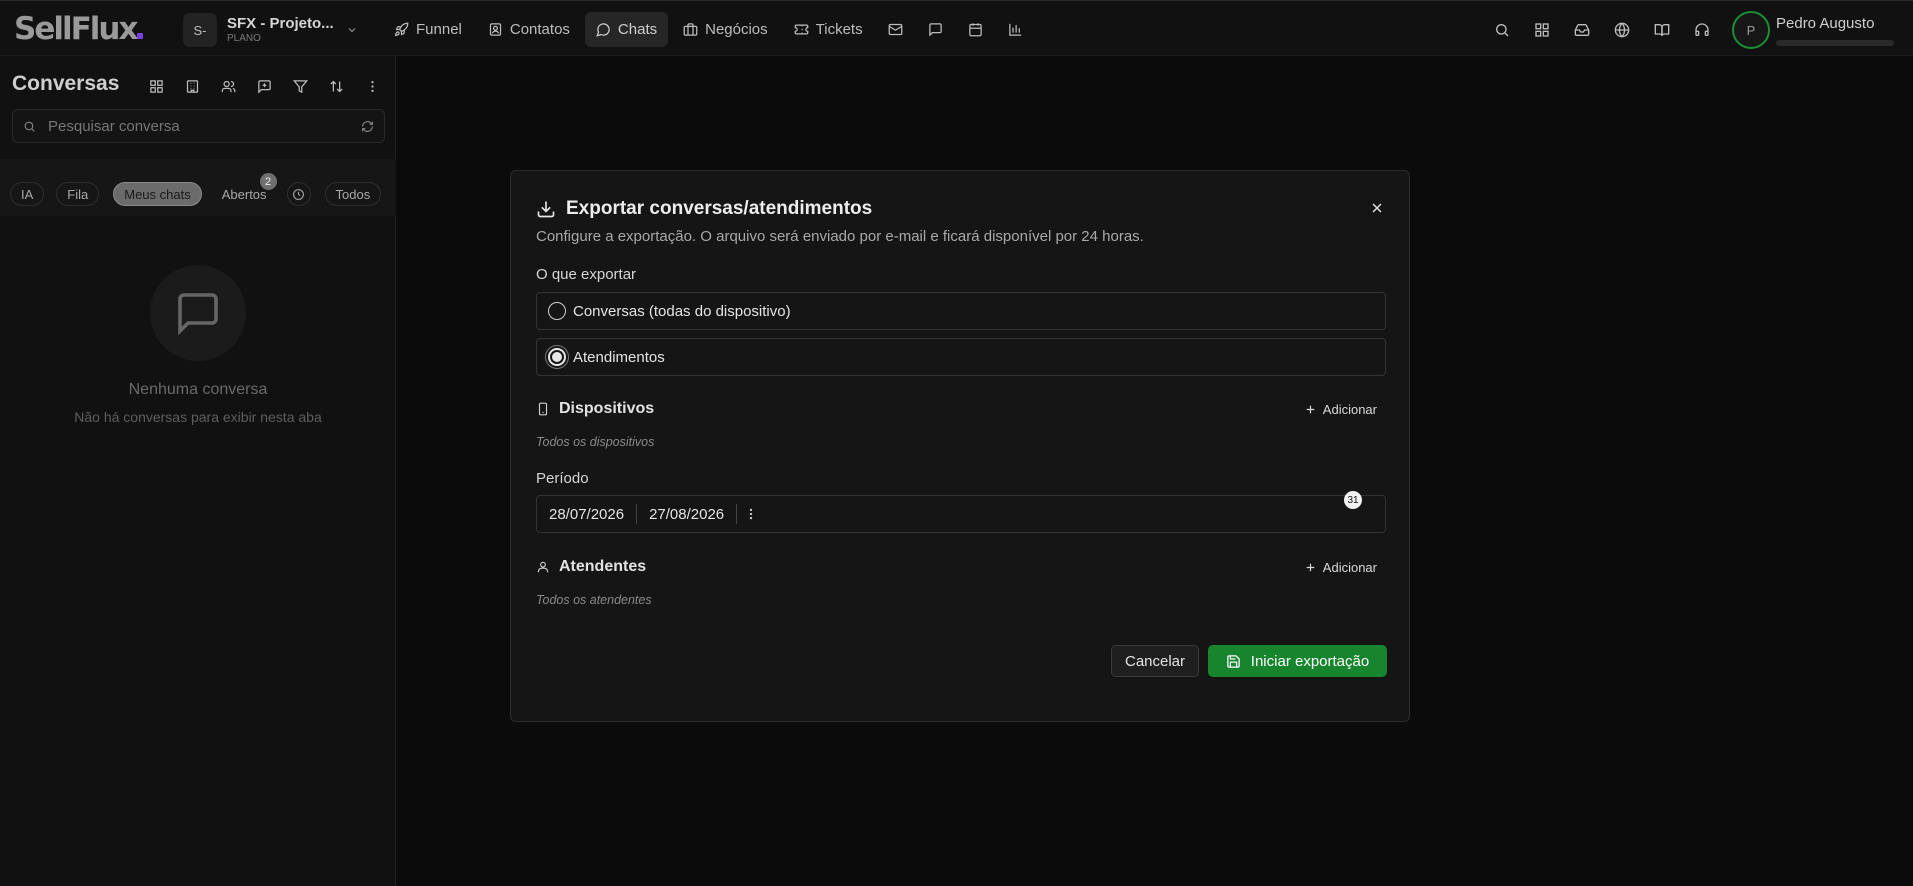 The image size is (1913, 886). Describe the element at coordinates (192, 86) in the screenshot. I see `building-icon` at that location.